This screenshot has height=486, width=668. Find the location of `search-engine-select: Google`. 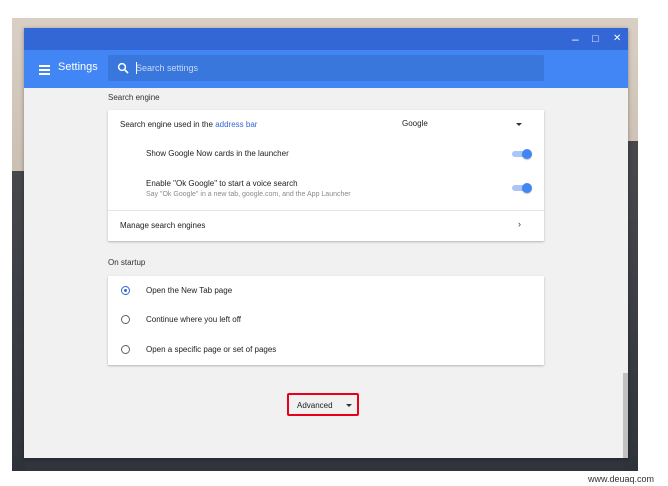

search-engine-select: Google is located at coordinates (465, 126).